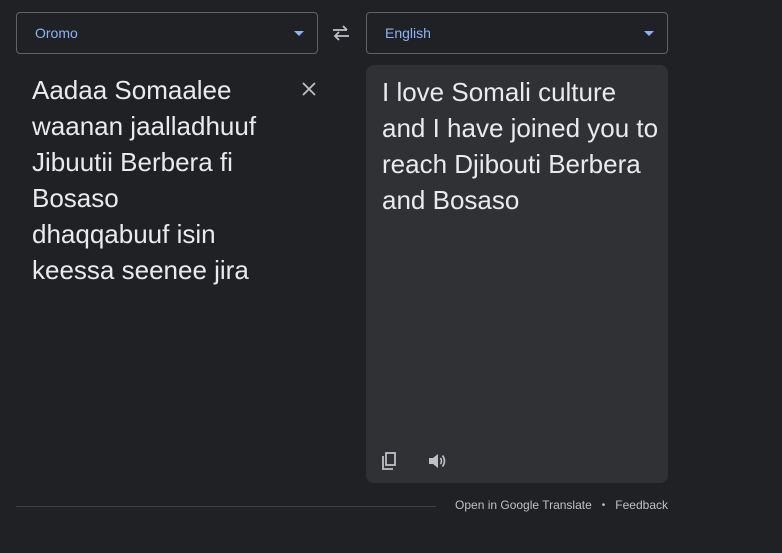  I want to click on copy-translation-button, so click(389, 461).